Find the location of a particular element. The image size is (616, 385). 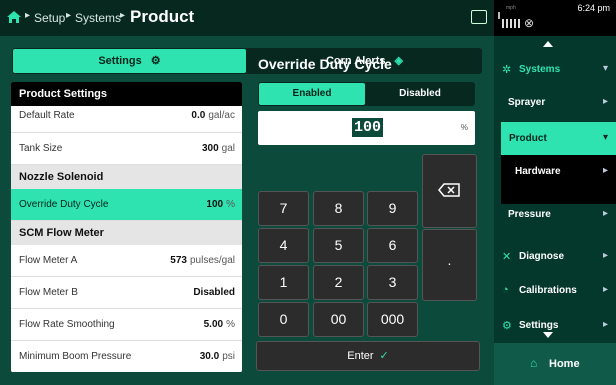

scroll-down-icon is located at coordinates (548, 335).